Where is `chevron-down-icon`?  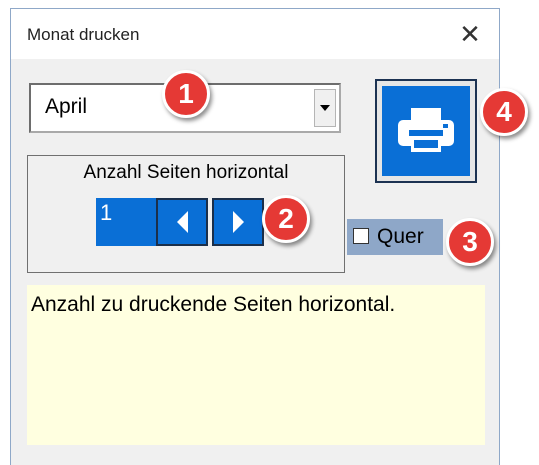
chevron-down-icon is located at coordinates (325, 108).